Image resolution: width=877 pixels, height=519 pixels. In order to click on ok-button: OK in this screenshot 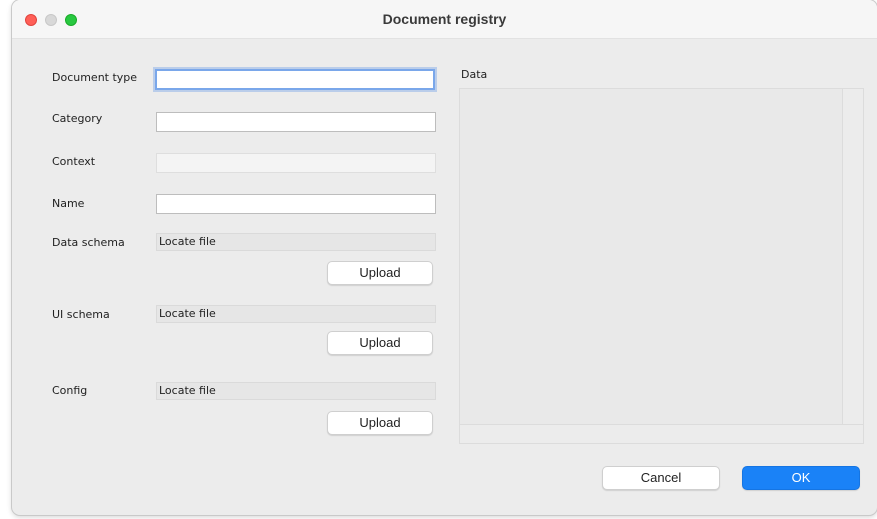, I will do `click(801, 478)`.